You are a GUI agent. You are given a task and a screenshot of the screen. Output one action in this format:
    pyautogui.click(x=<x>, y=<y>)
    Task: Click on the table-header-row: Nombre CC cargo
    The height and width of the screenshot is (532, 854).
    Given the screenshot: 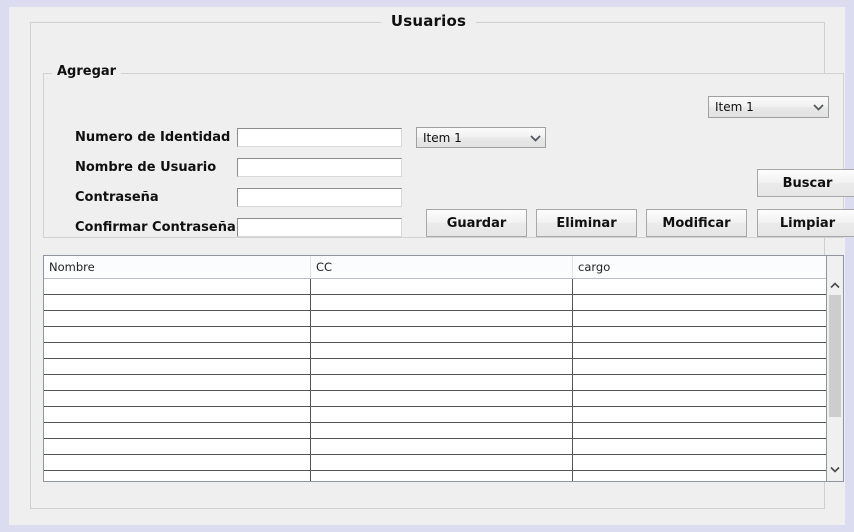 What is the action you would take?
    pyautogui.click(x=435, y=267)
    